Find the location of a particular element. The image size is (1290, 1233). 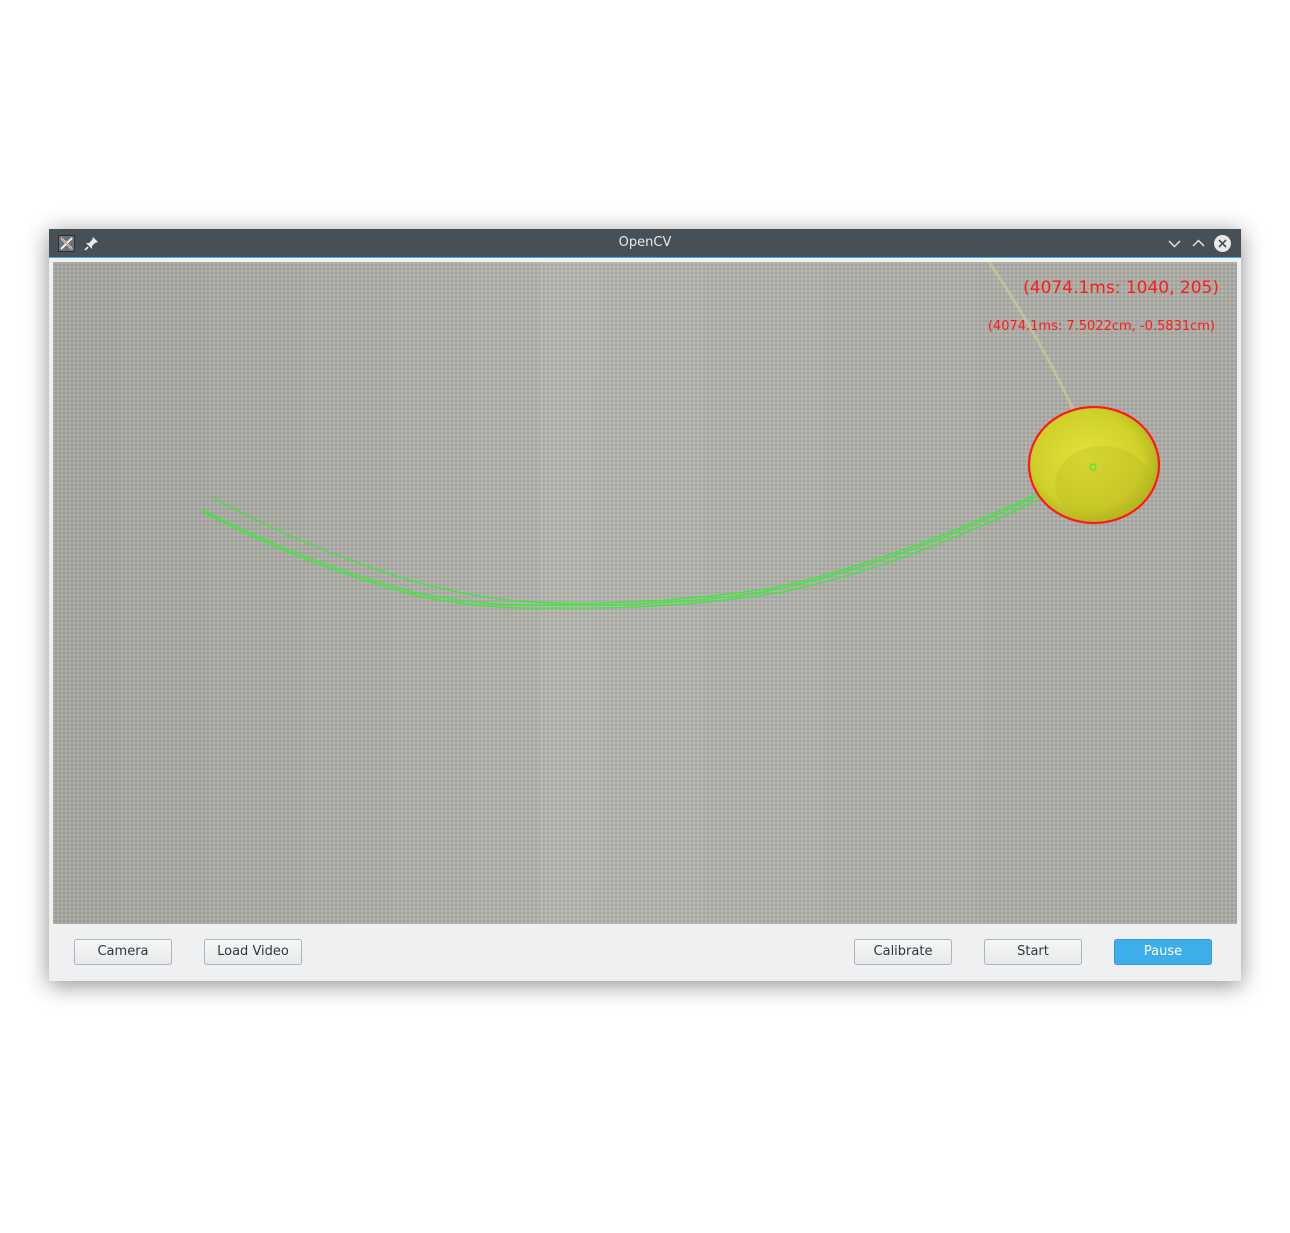

pause-button: Pause is located at coordinates (1163, 952).